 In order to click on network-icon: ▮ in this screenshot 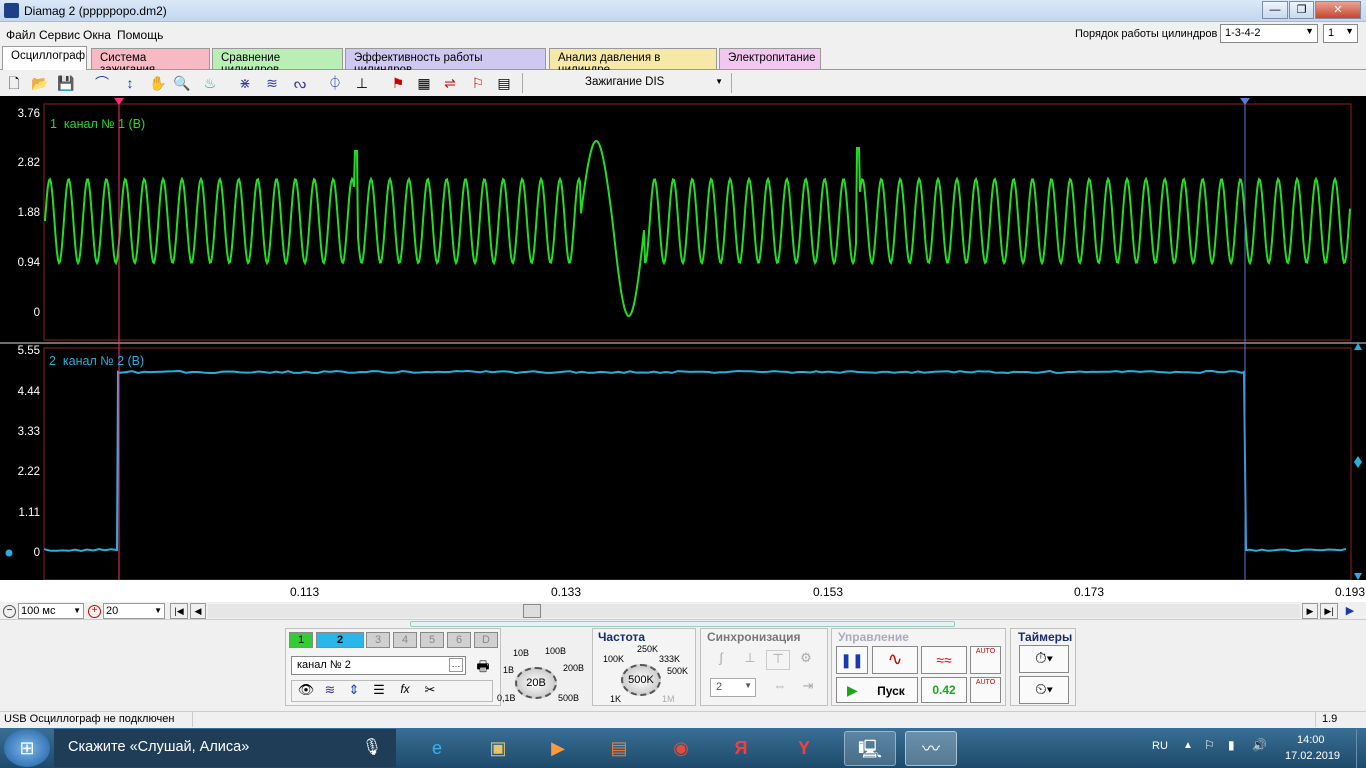, I will do `click(1231, 745)`.